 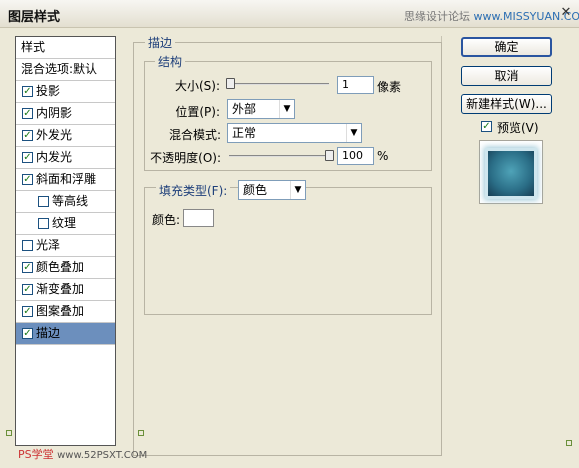 I want to click on stroke-color-swatch, so click(x=198, y=218).